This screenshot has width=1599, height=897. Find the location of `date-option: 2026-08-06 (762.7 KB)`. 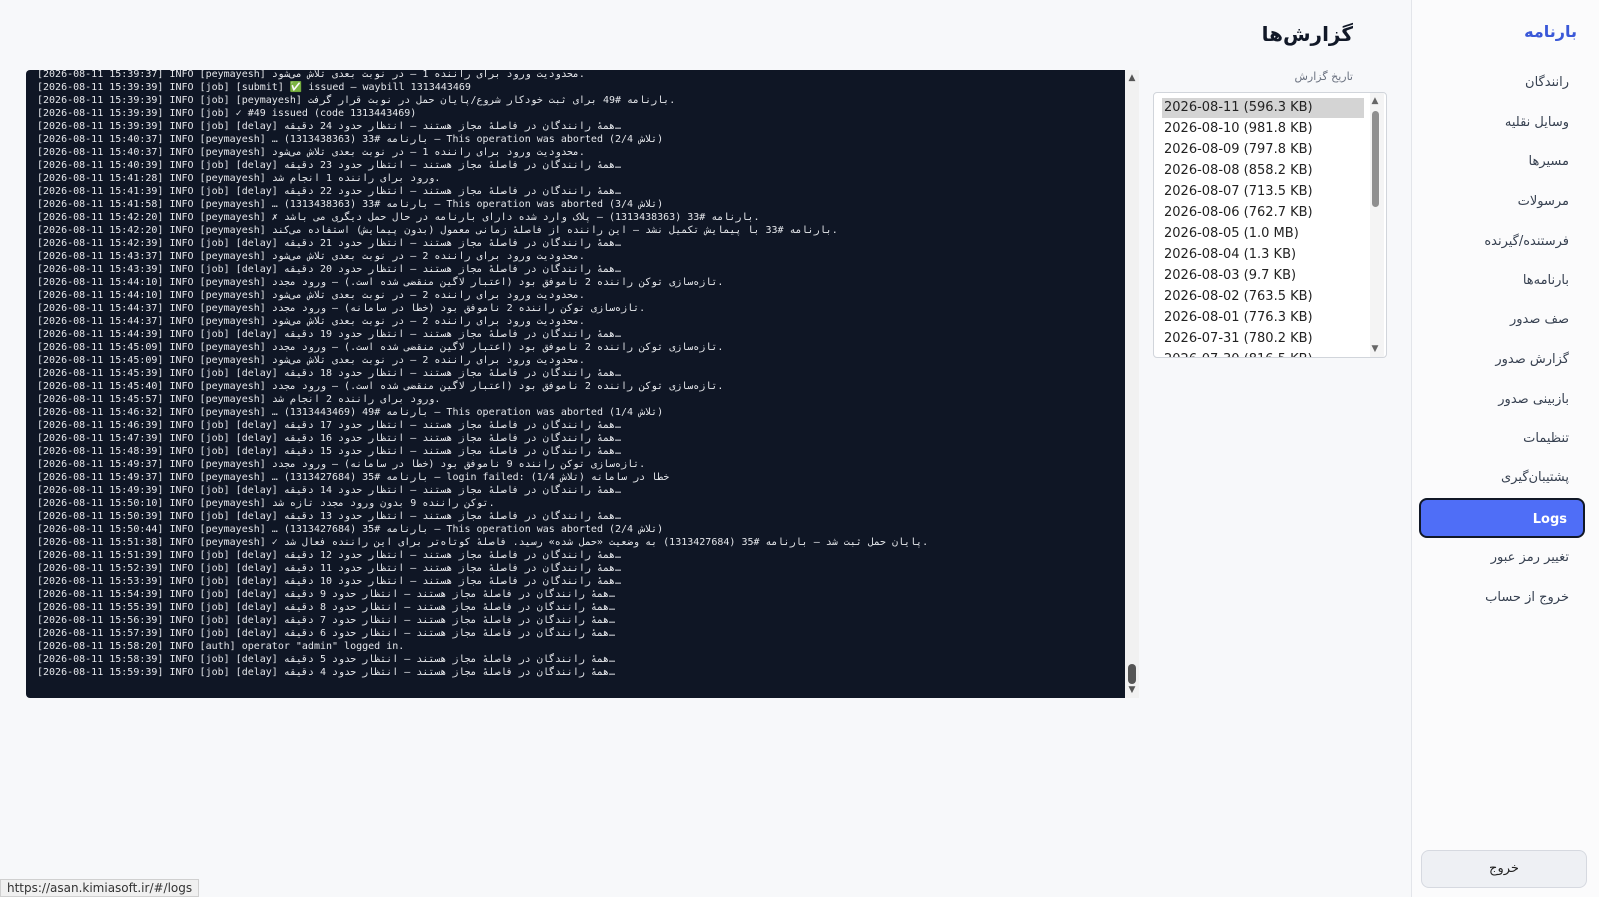

date-option: 2026-08-06 (762.7 KB) is located at coordinates (1263, 213).